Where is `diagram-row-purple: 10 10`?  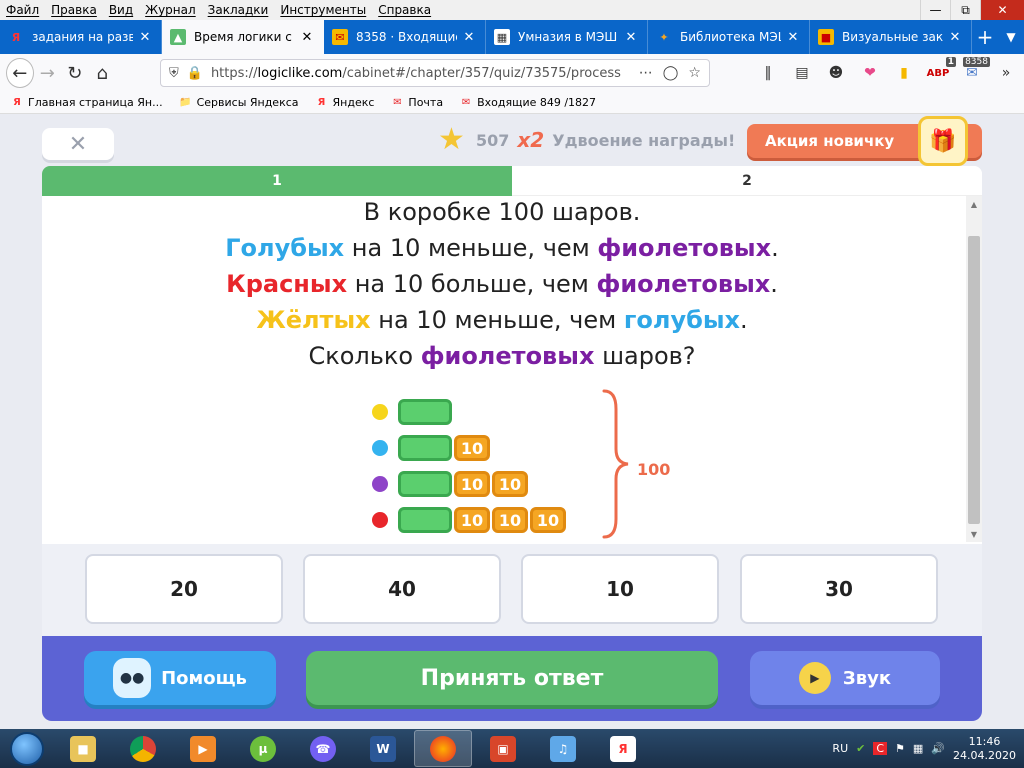 diagram-row-purple: 10 10 is located at coordinates (450, 484).